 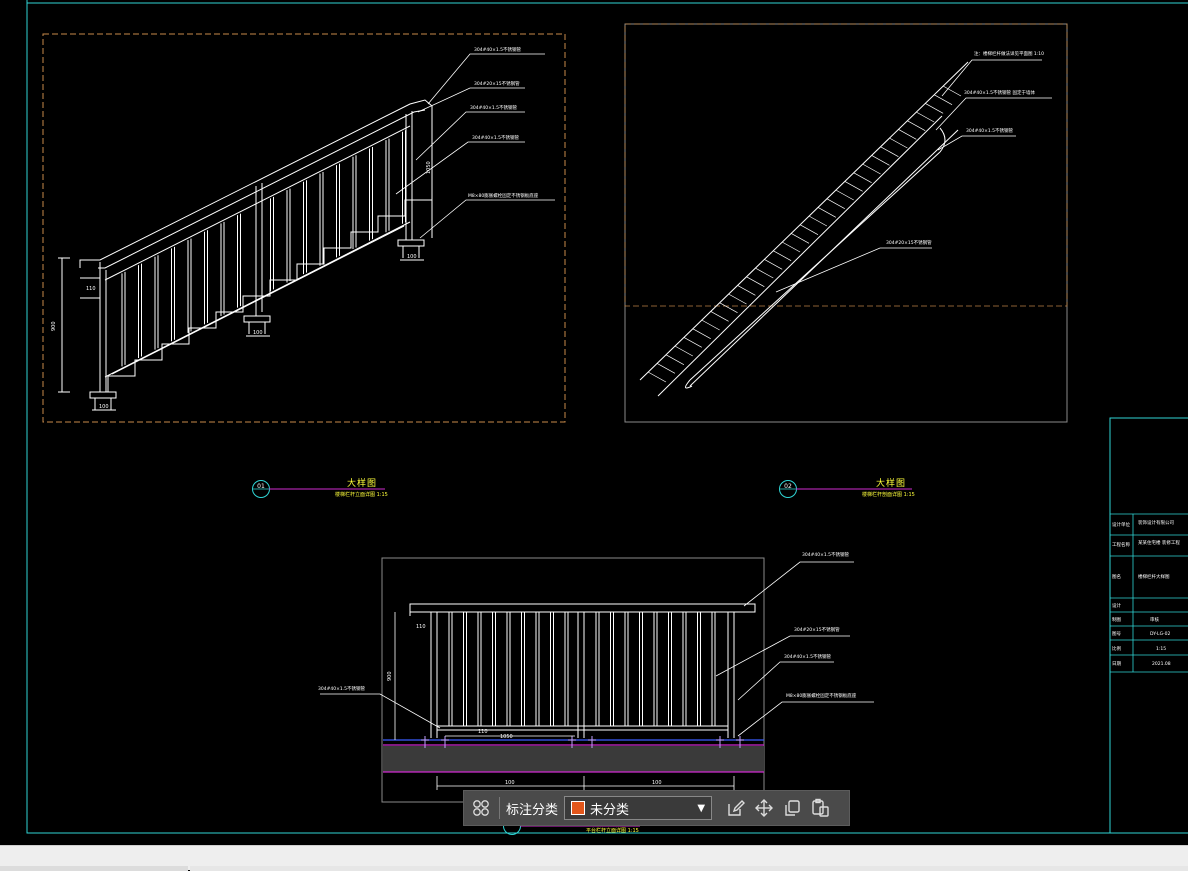 What do you see at coordinates (1160, 634) in the screenshot?
I see `svg-text: DY-LG-02` at bounding box center [1160, 634].